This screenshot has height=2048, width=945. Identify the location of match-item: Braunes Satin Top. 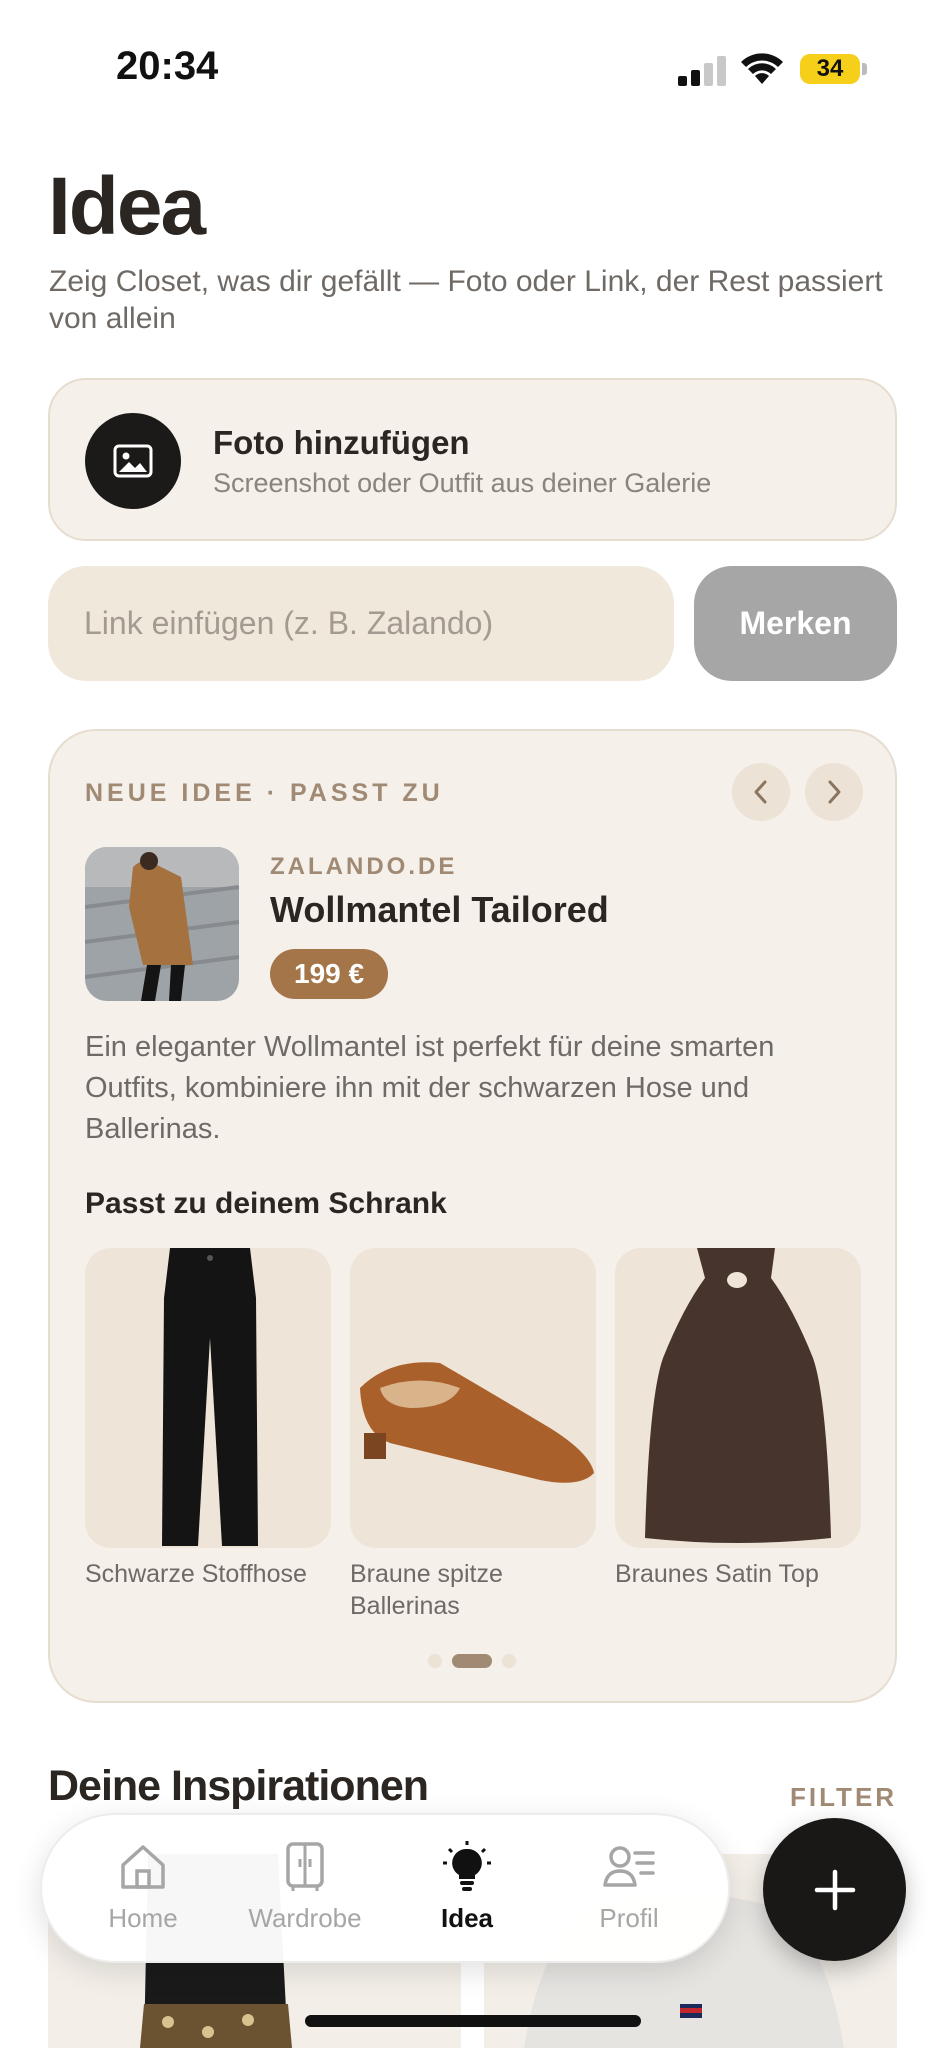
(738, 1419).